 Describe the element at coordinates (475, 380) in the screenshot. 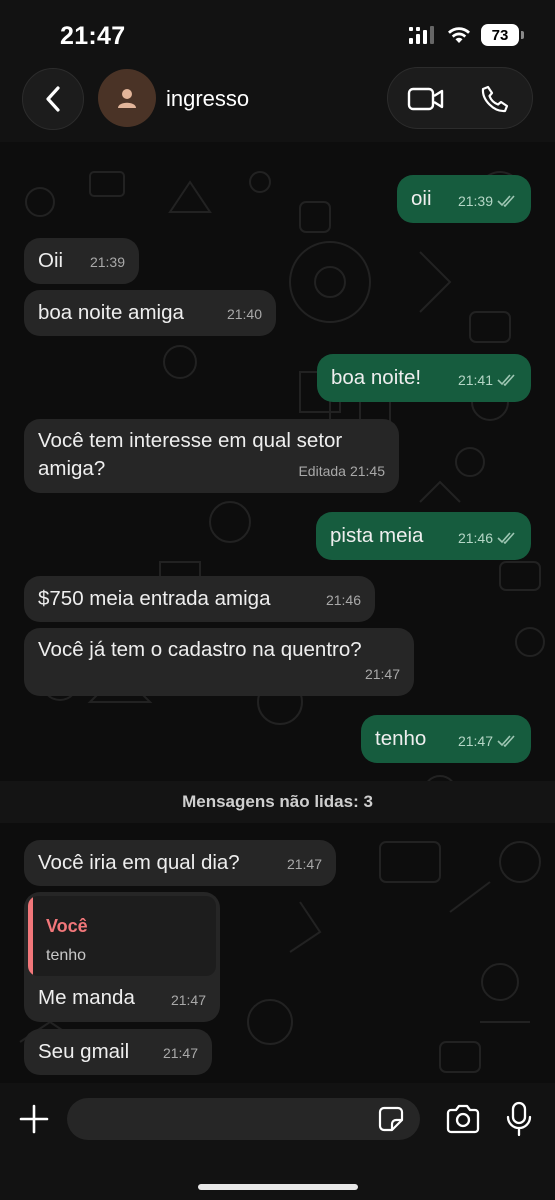

I see `message-time: 21:41` at that location.